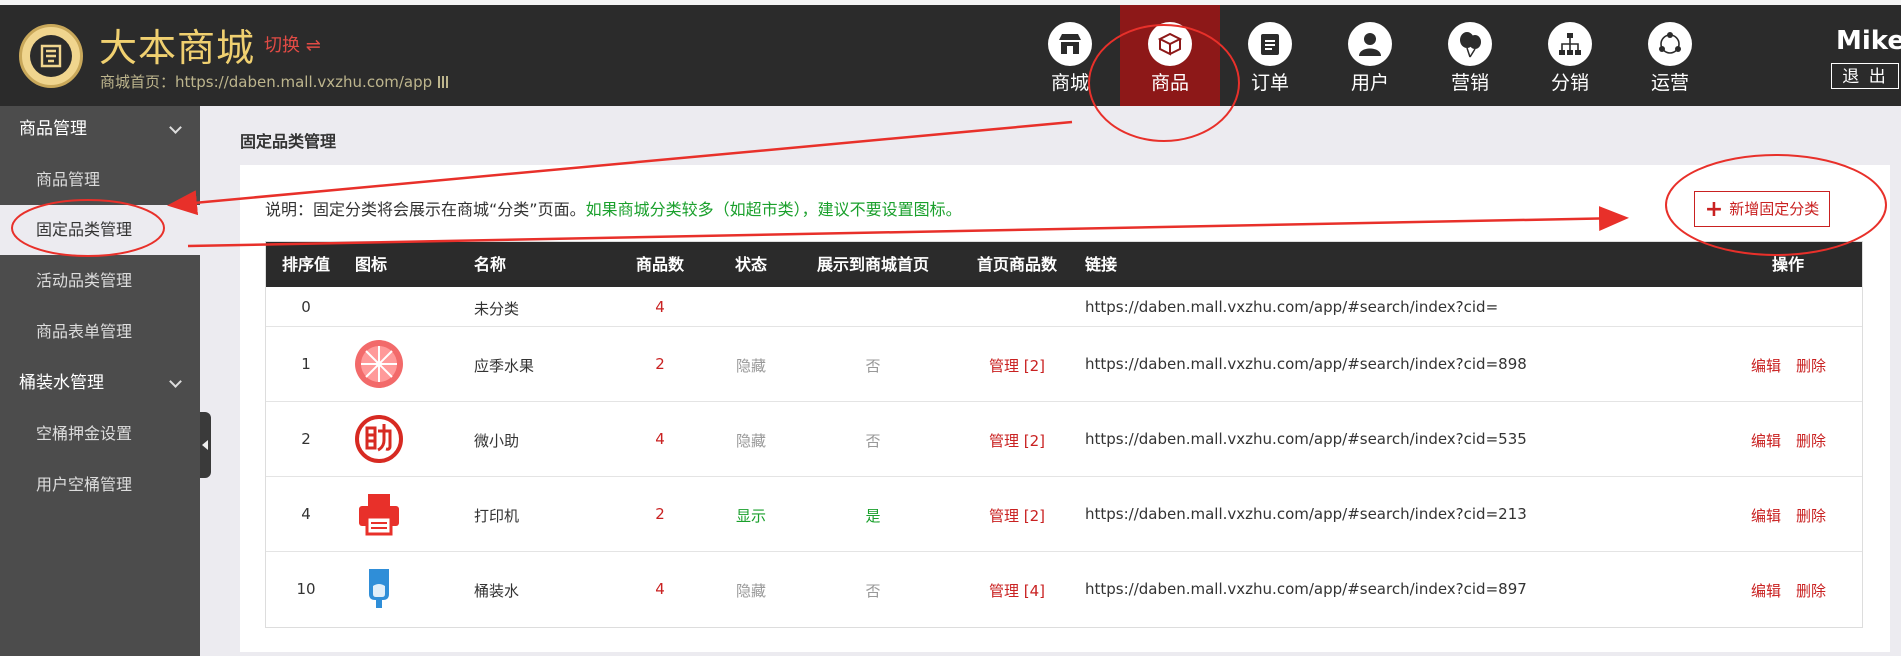 Image resolution: width=1901 pixels, height=656 pixels. Describe the element at coordinates (873, 516) in the screenshot. I see `show-on-home: 是` at that location.